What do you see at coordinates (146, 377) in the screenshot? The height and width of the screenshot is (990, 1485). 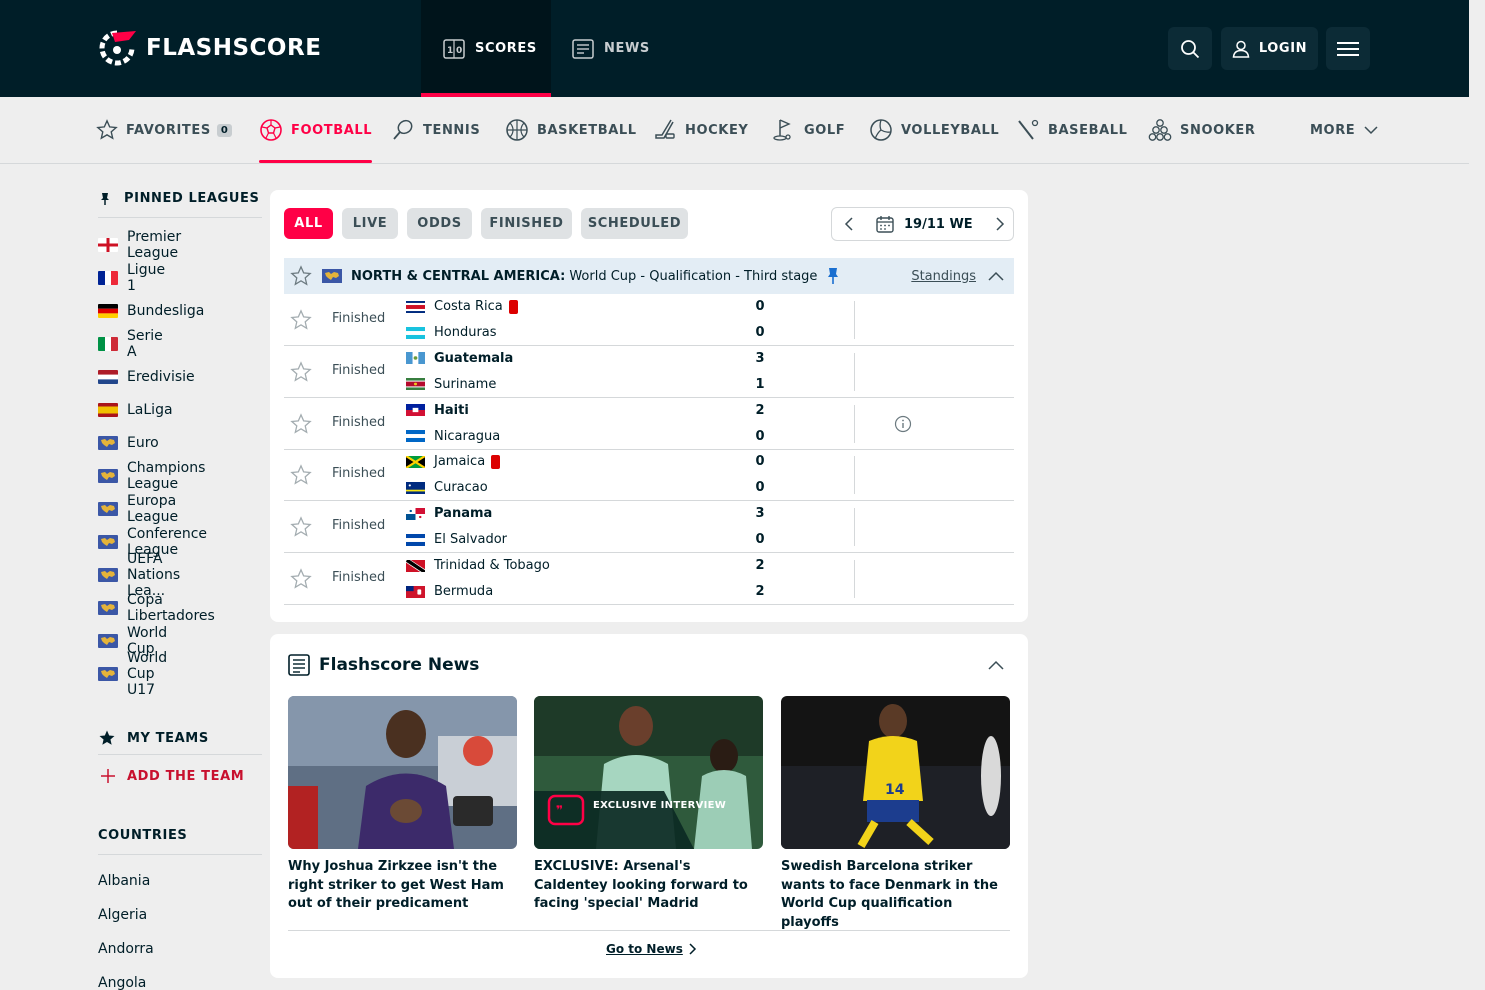 I see `sidebar-league-item: Eredivisie` at bounding box center [146, 377].